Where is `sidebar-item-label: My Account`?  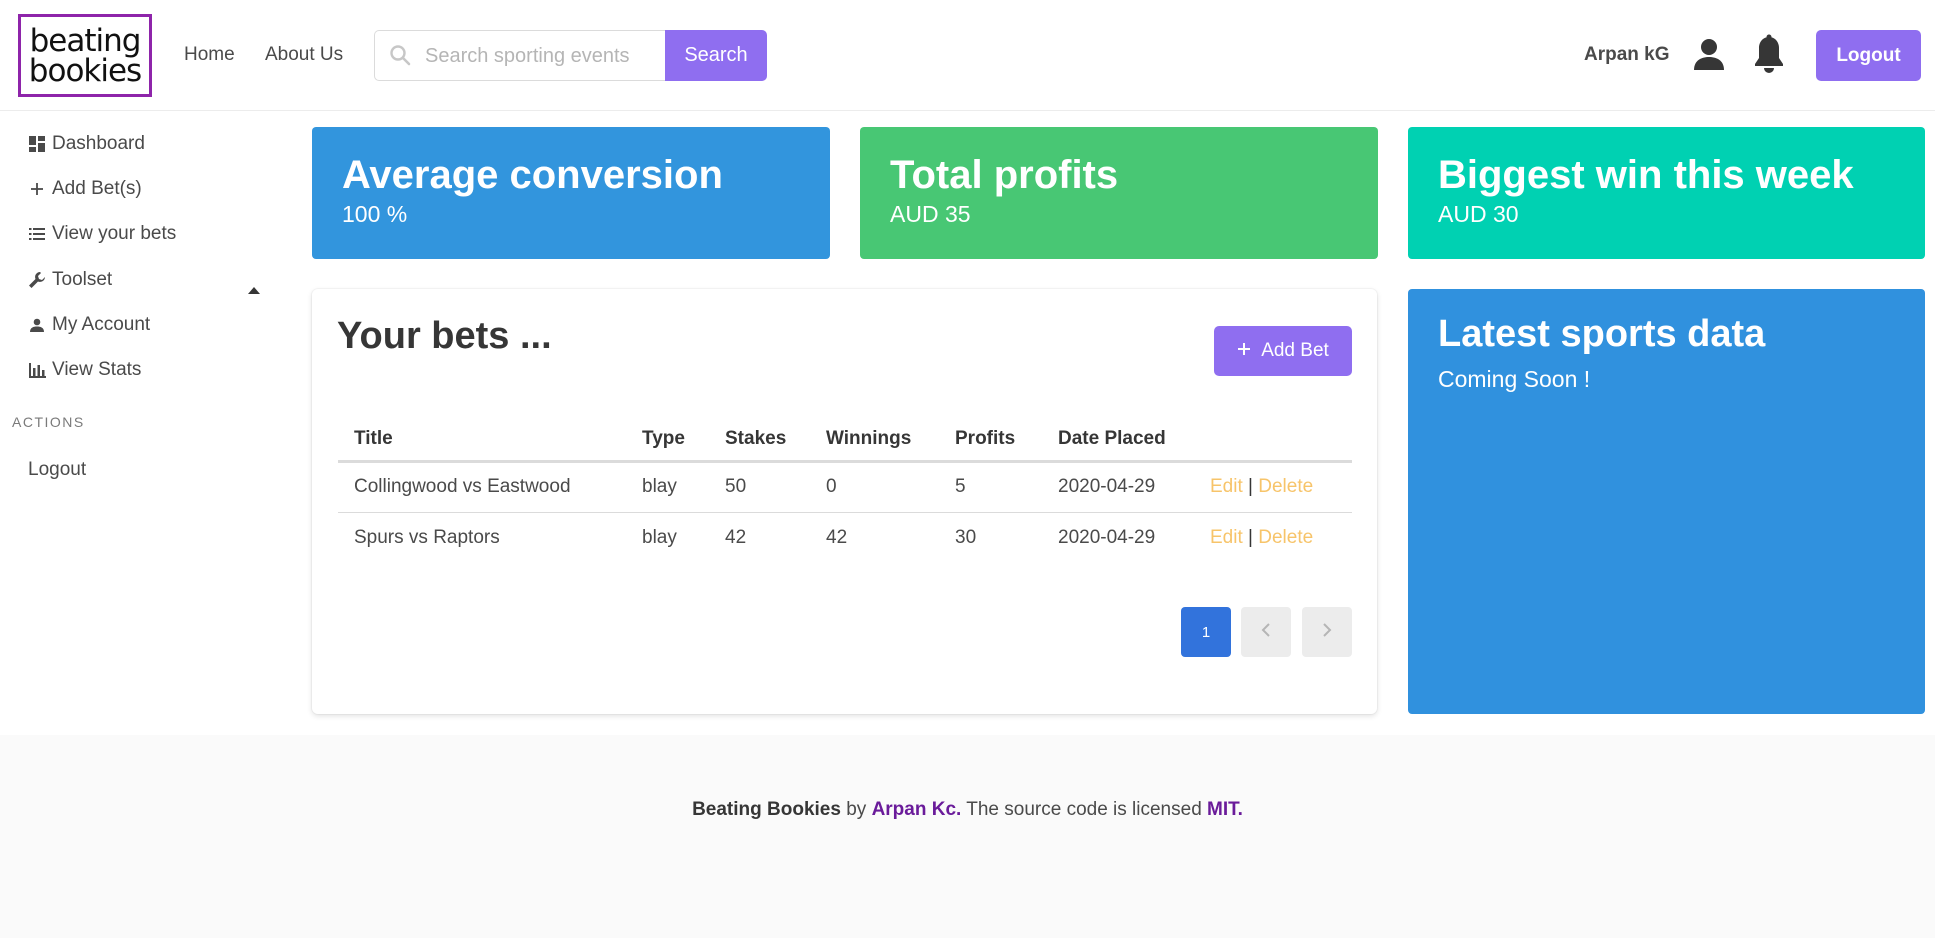
sidebar-item-label: My Account is located at coordinates (101, 324).